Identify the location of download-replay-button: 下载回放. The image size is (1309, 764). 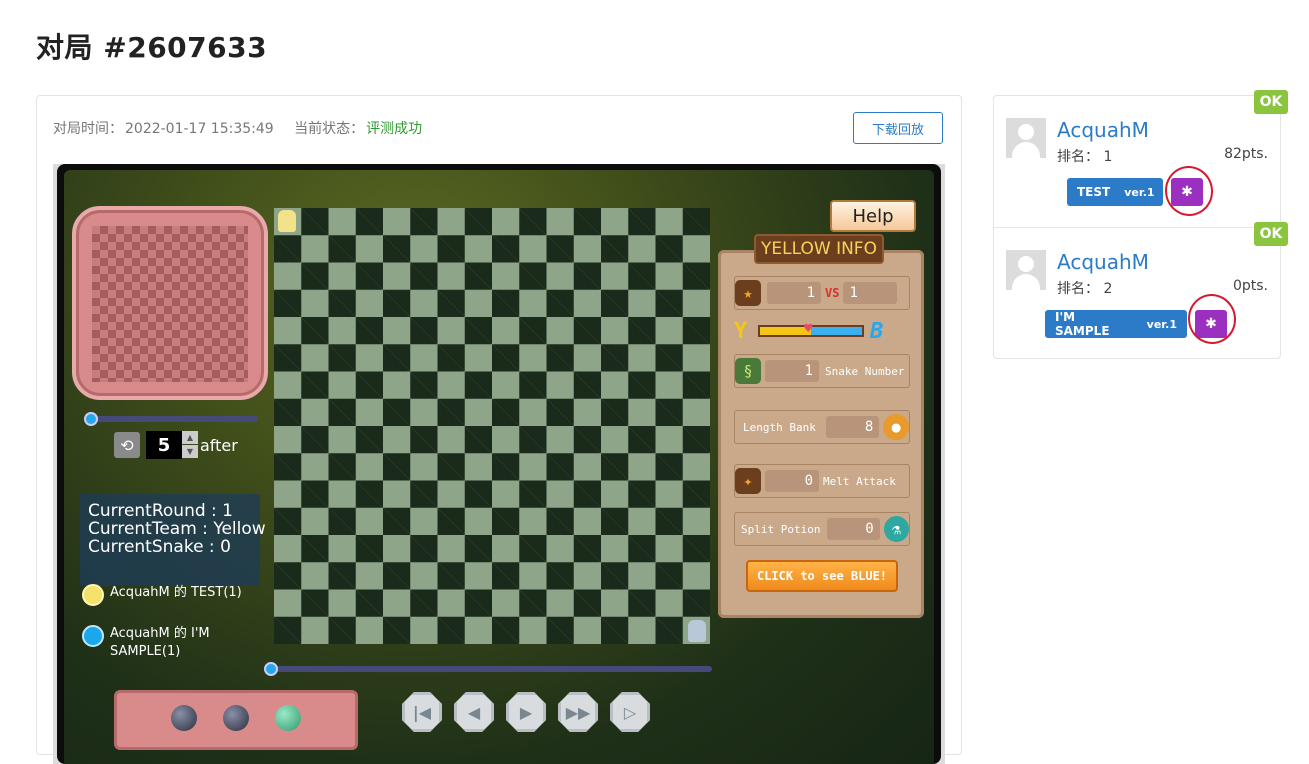
(898, 128).